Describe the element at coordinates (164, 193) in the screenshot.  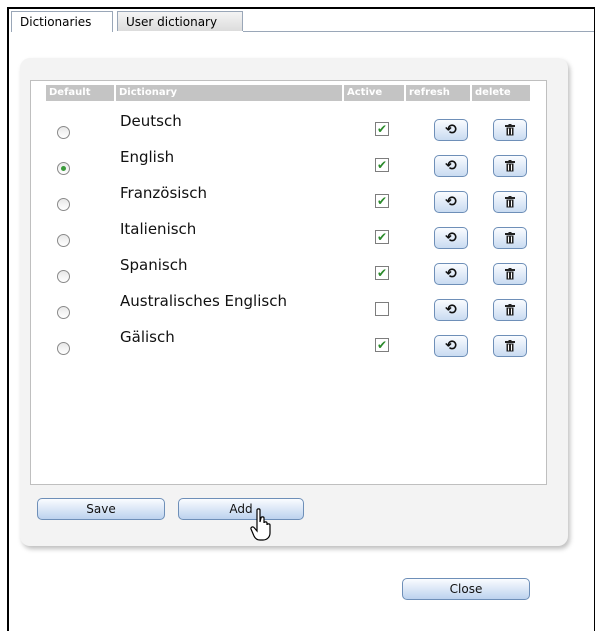
I see `dictionary-name: Französisch` at that location.